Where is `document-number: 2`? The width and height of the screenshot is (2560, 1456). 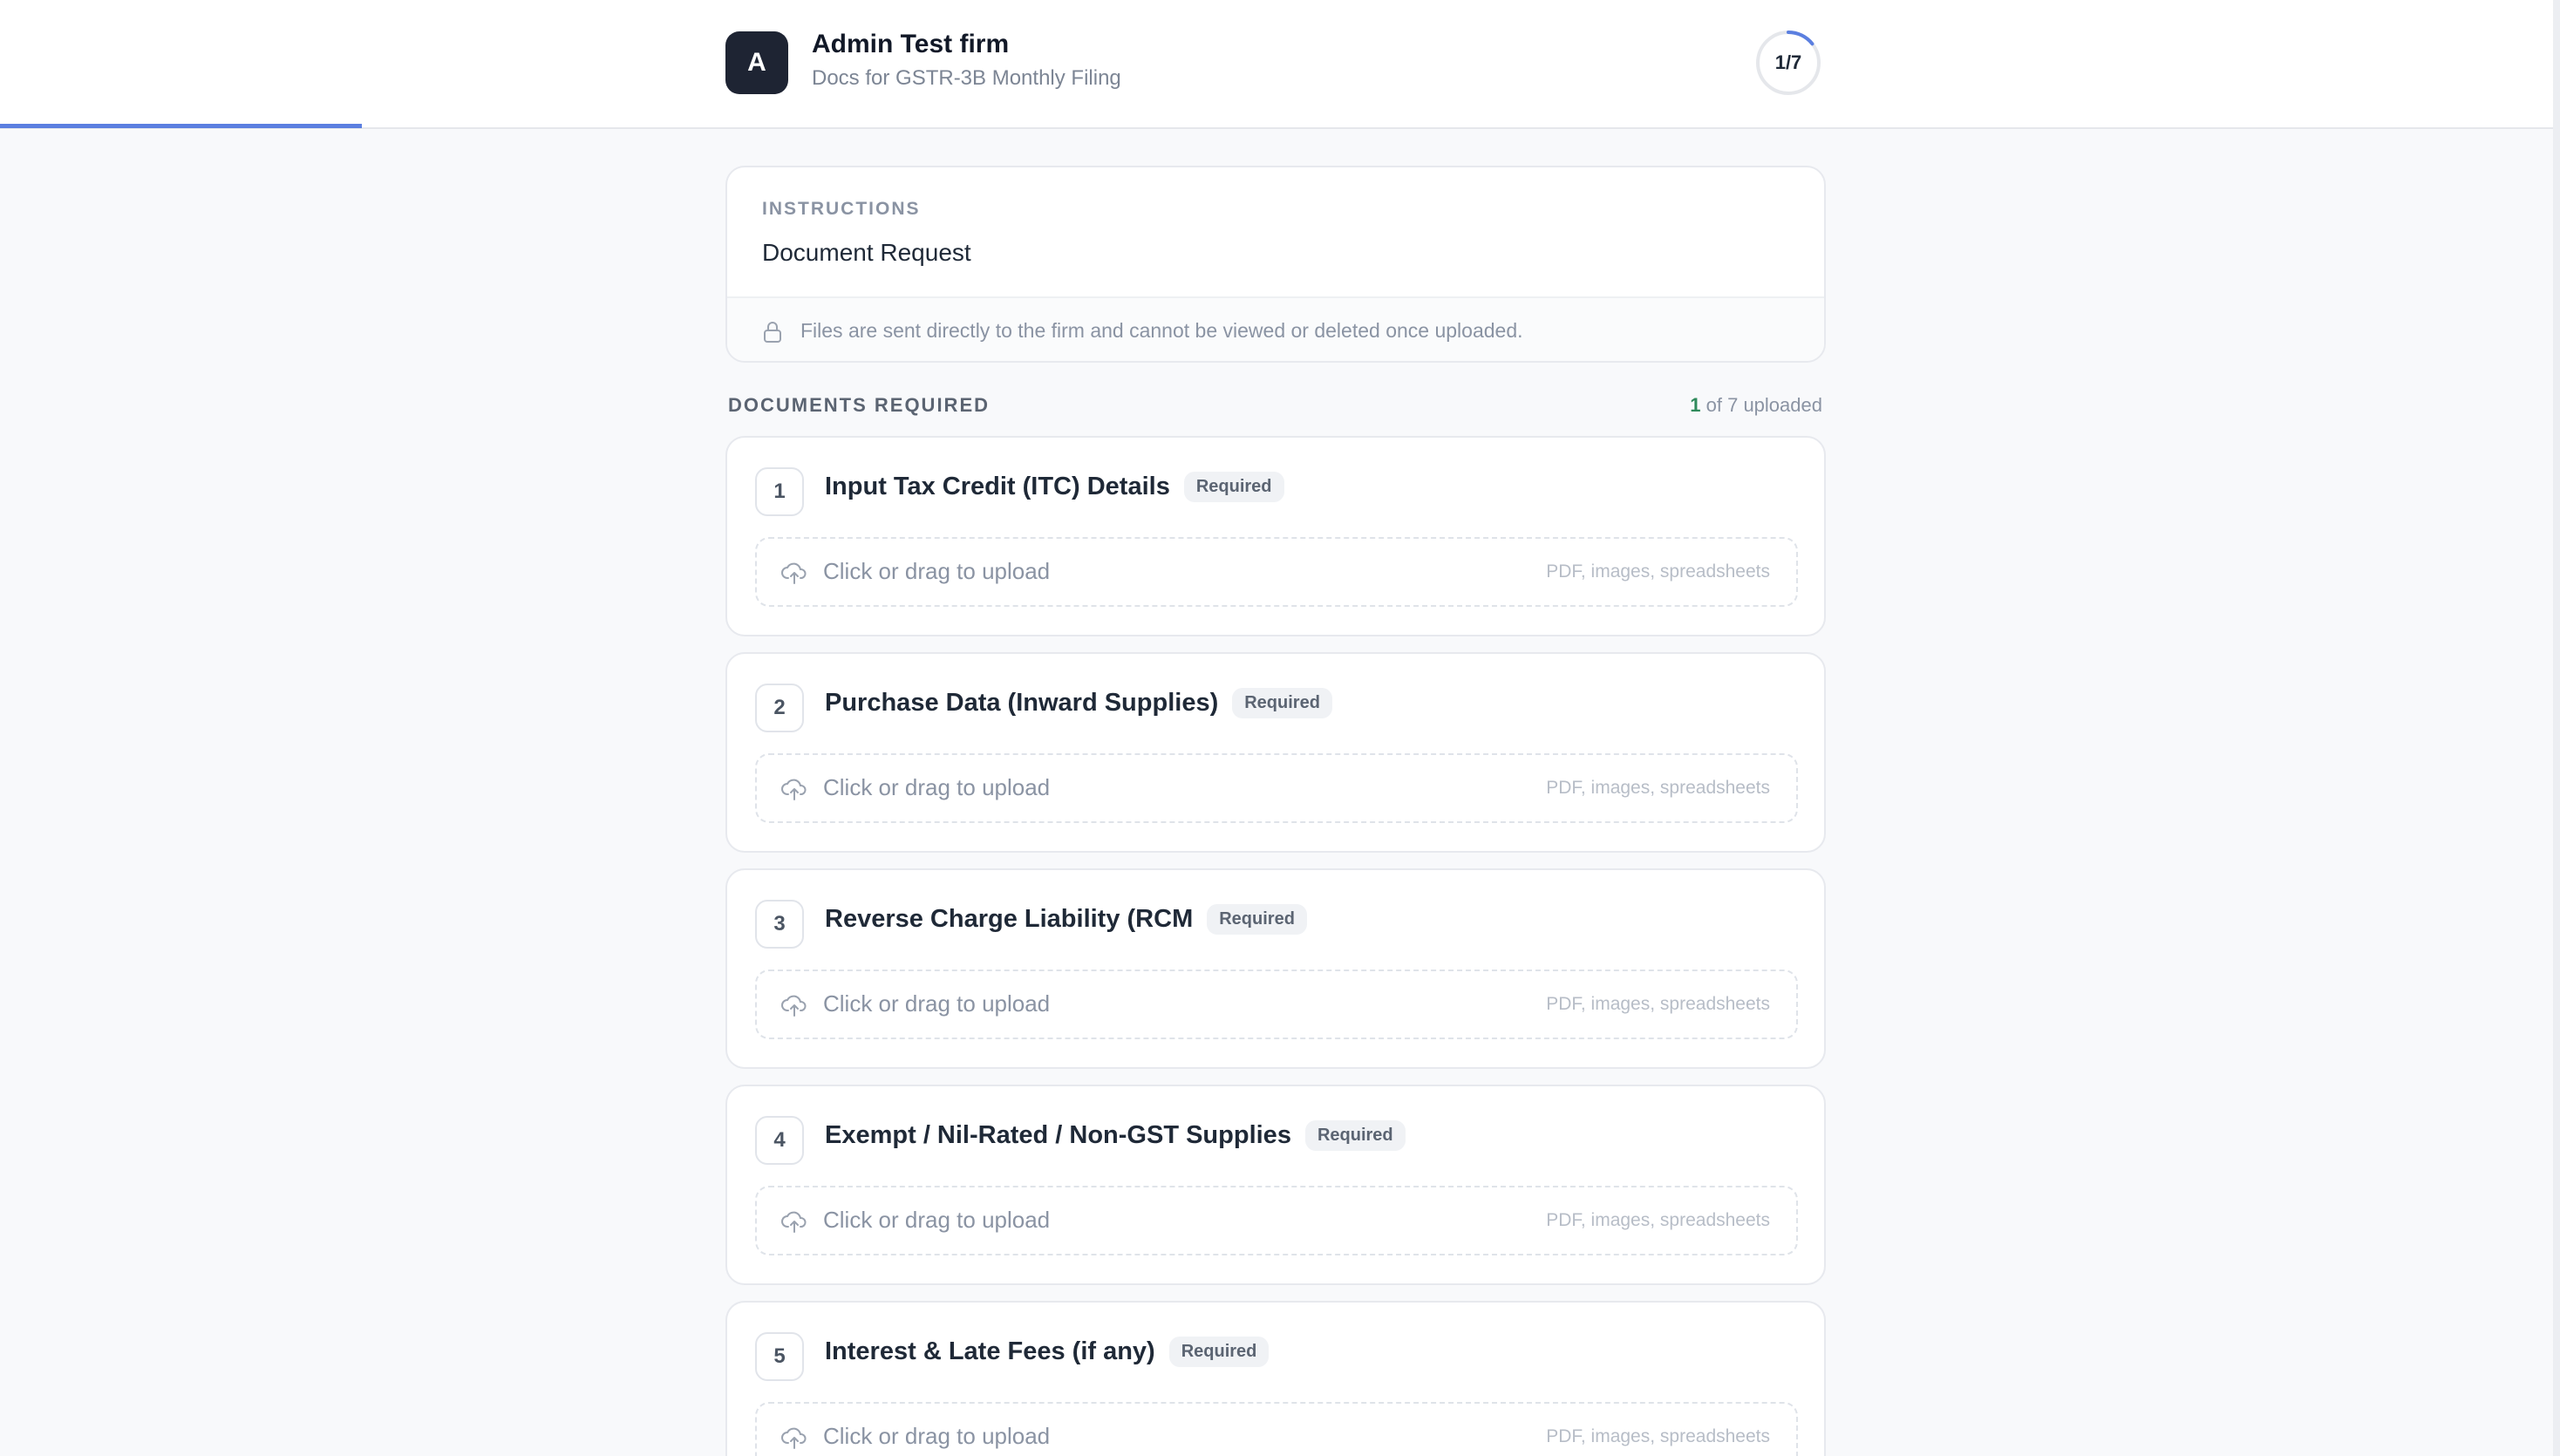 document-number: 2 is located at coordinates (779, 708).